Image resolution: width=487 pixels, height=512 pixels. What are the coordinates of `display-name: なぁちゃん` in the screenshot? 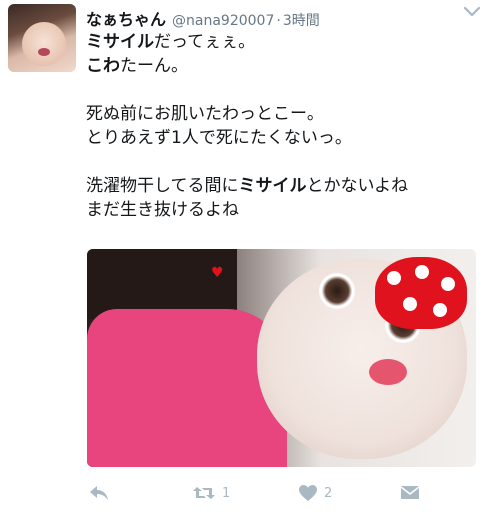 It's located at (126, 18).